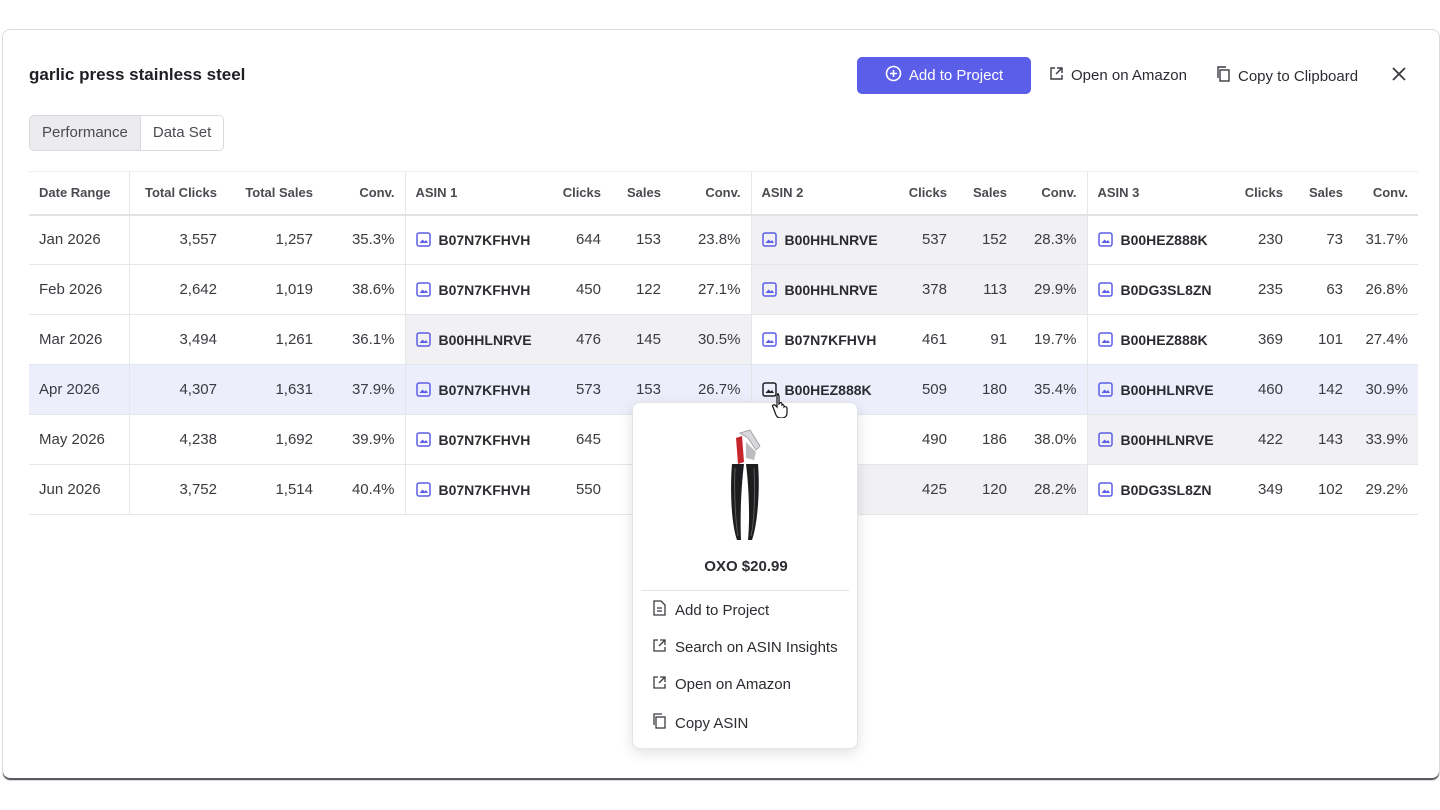  What do you see at coordinates (1323, 193) in the screenshot?
I see `col-header-asin-3-sales: Sales` at bounding box center [1323, 193].